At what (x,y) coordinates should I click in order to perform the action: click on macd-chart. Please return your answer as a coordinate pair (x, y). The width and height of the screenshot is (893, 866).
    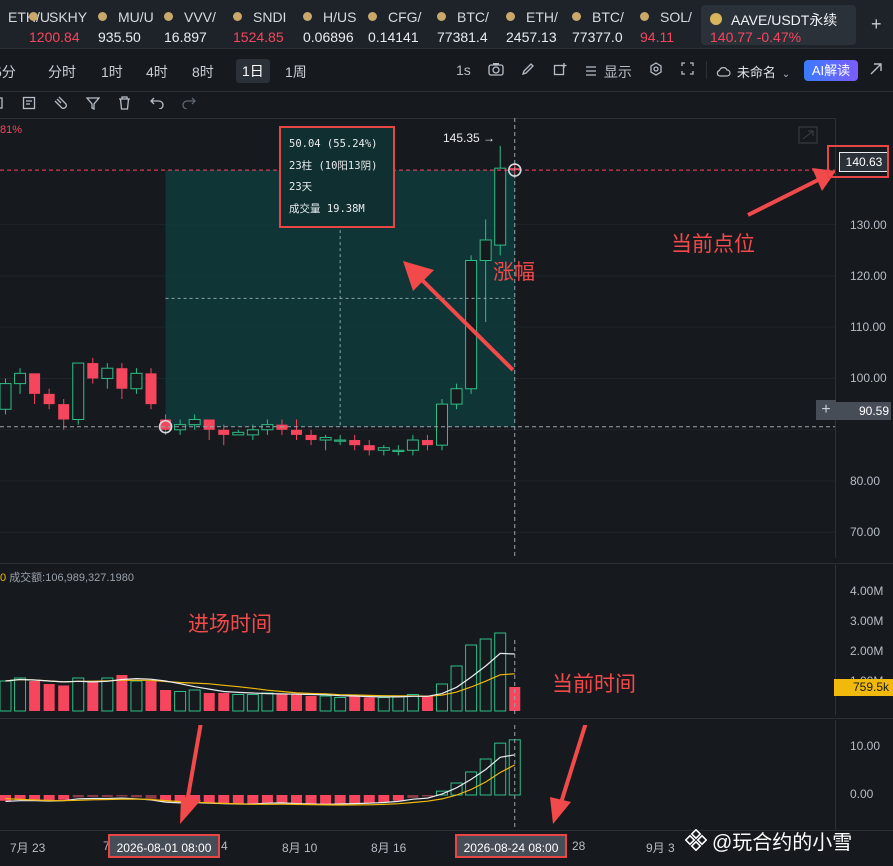
    Looking at the image, I should click on (417, 777).